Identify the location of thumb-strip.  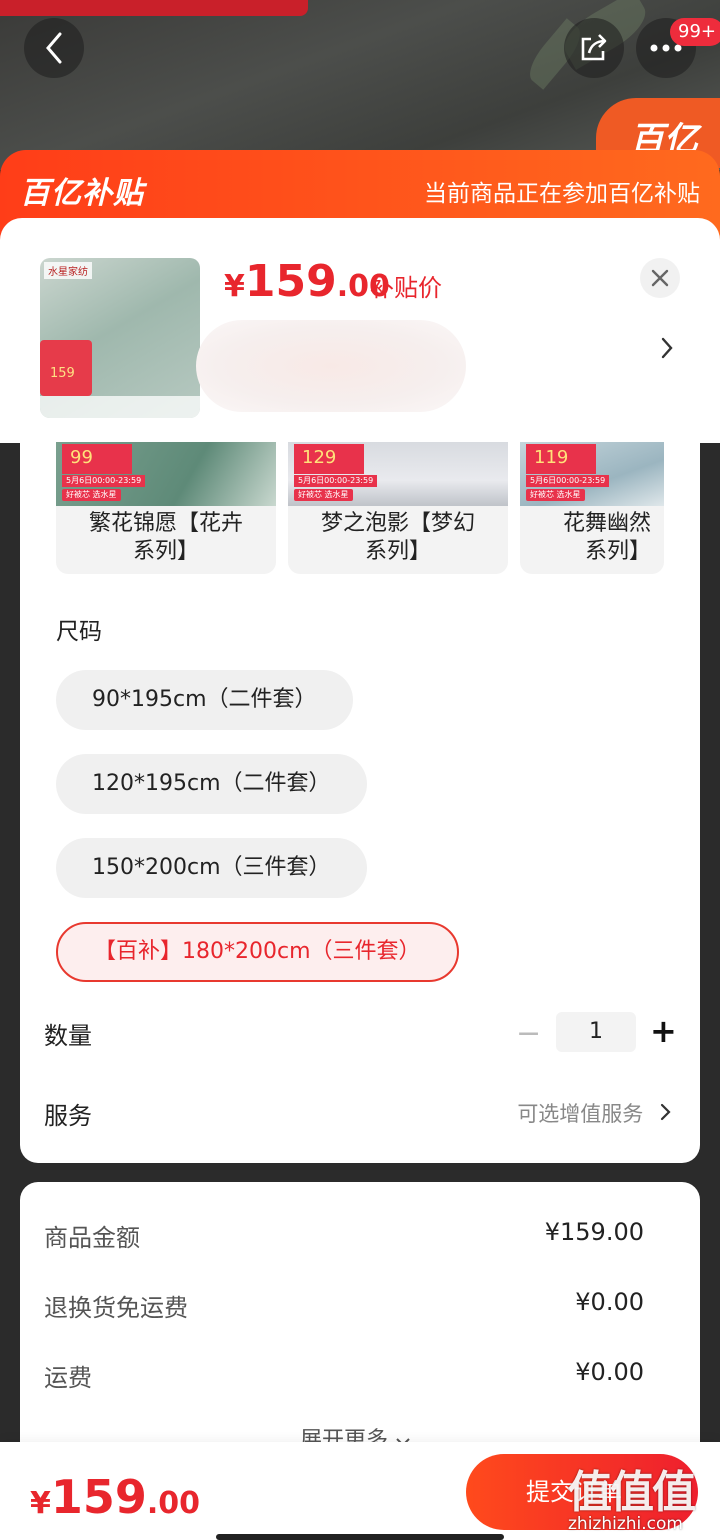
(120, 407).